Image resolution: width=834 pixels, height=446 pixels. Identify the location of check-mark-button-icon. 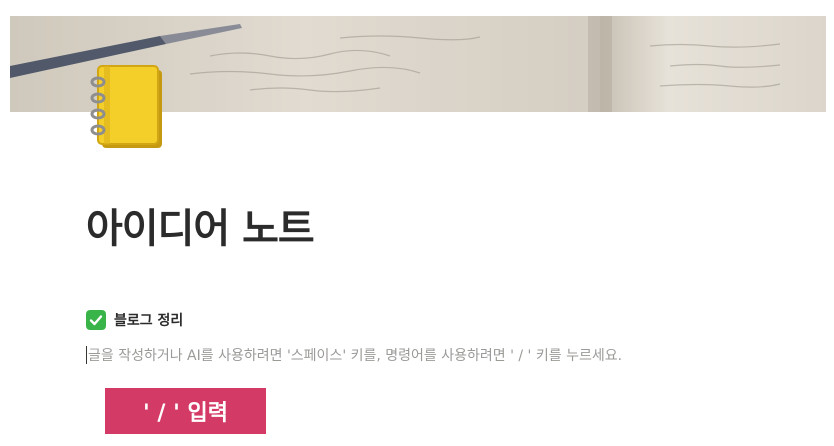
(96, 320).